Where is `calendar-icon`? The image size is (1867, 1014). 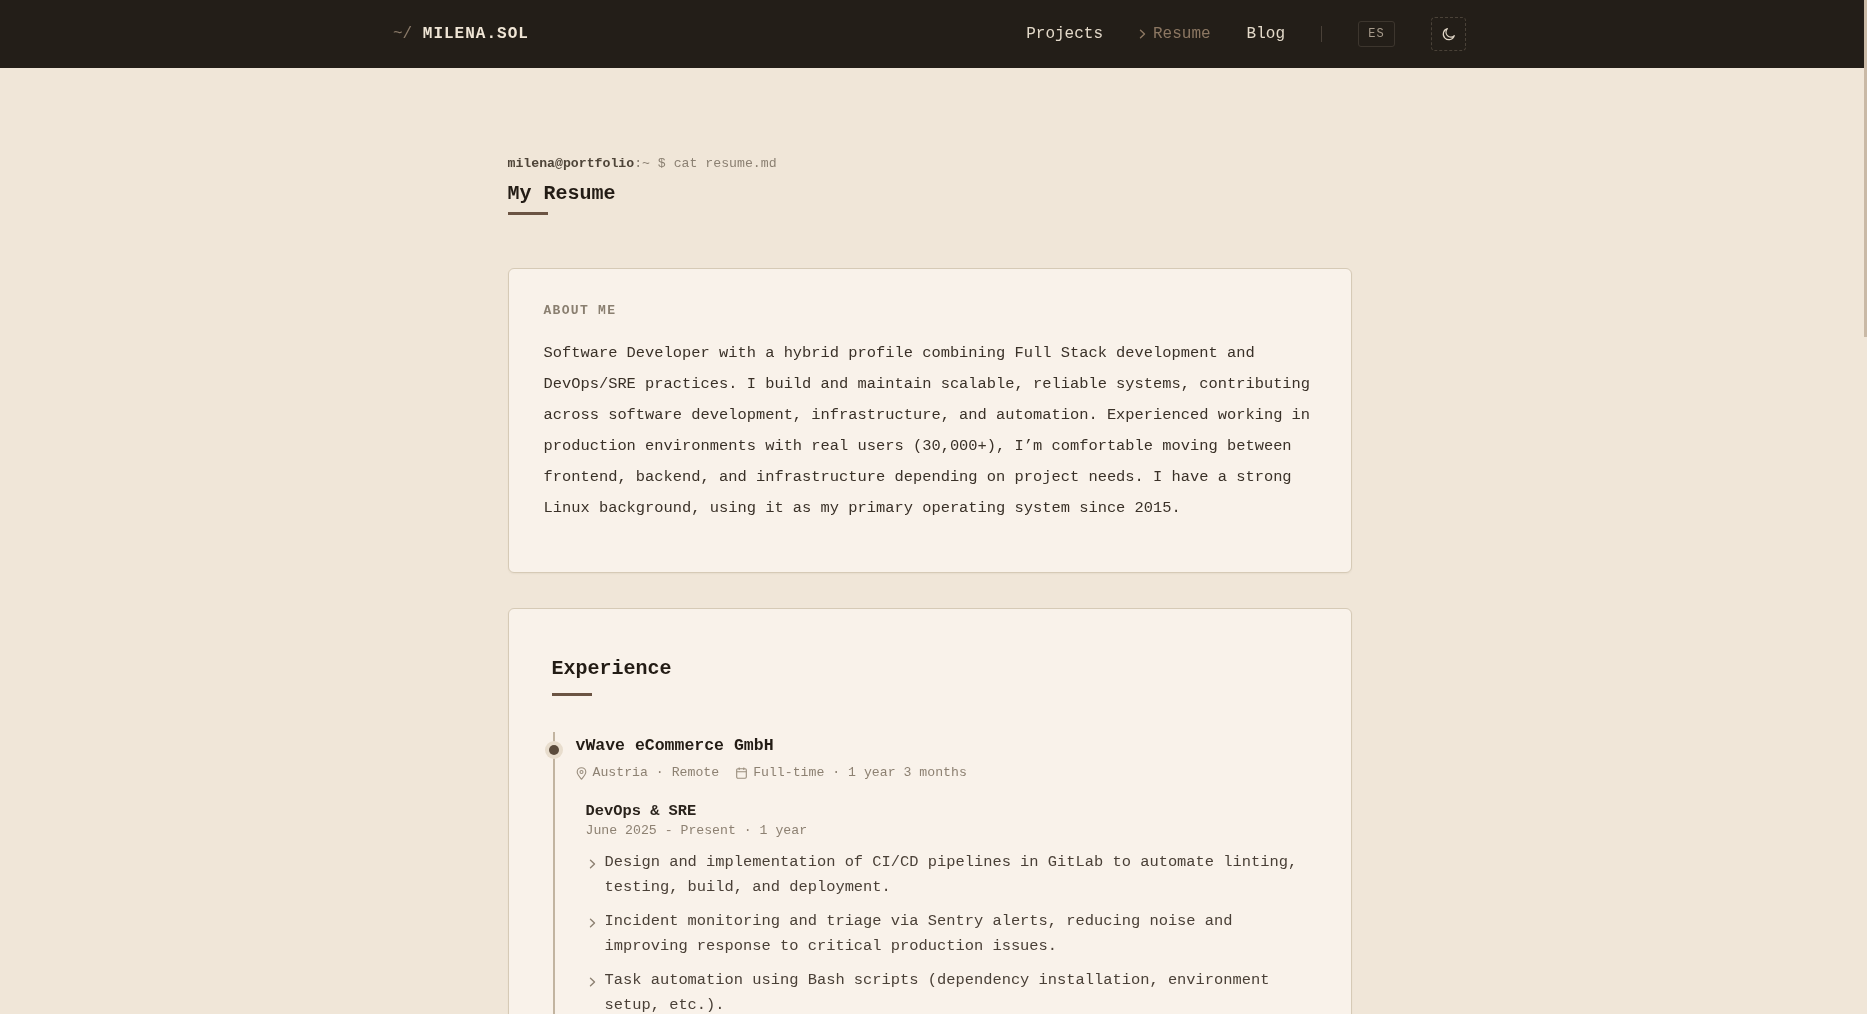
calendar-icon is located at coordinates (742, 773).